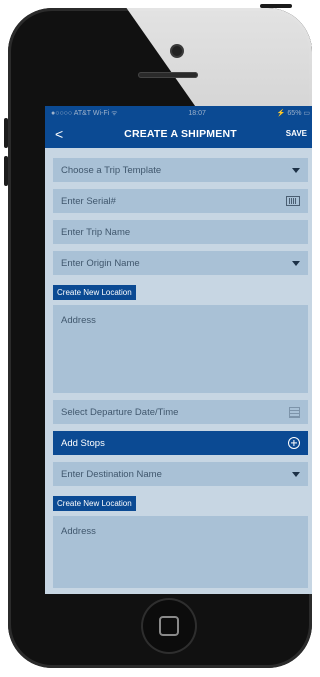 Image resolution: width=320 pixels, height=677 pixels. I want to click on destination-address-field: Address, so click(180, 552).